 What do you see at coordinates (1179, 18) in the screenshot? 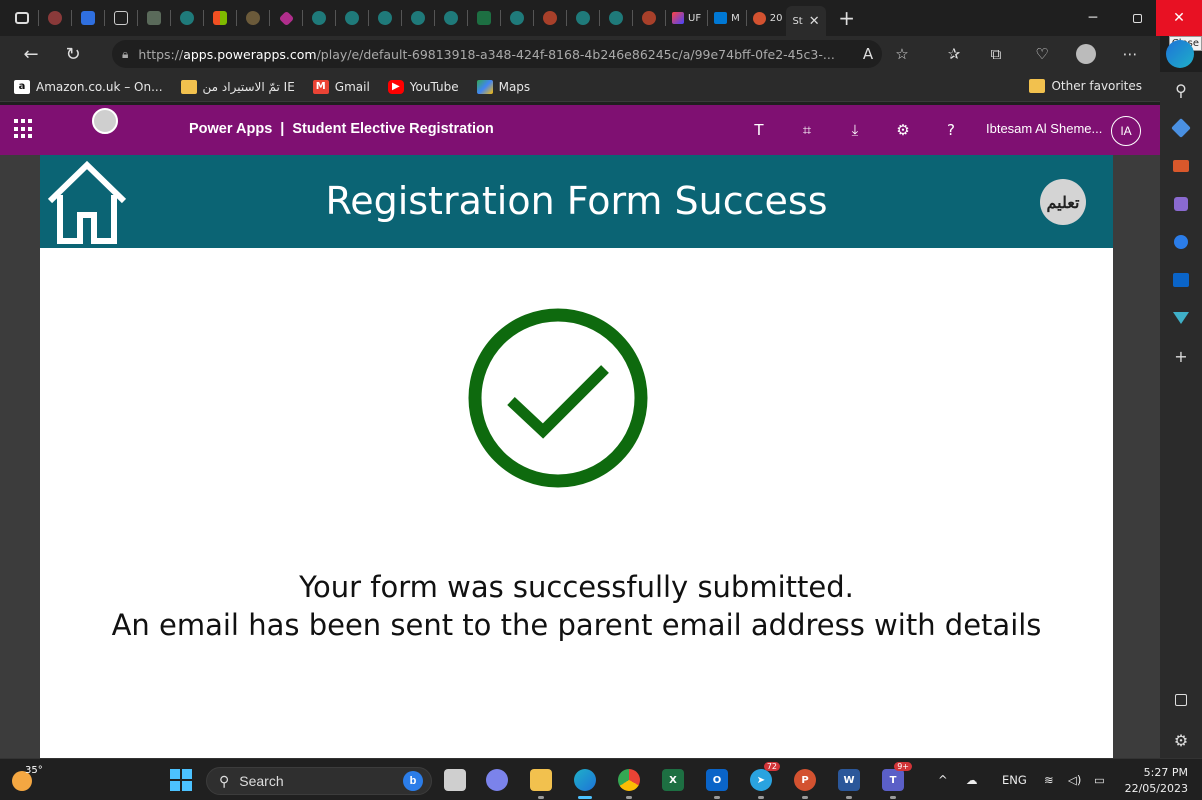
I see `close-window-button: ✕` at bounding box center [1179, 18].